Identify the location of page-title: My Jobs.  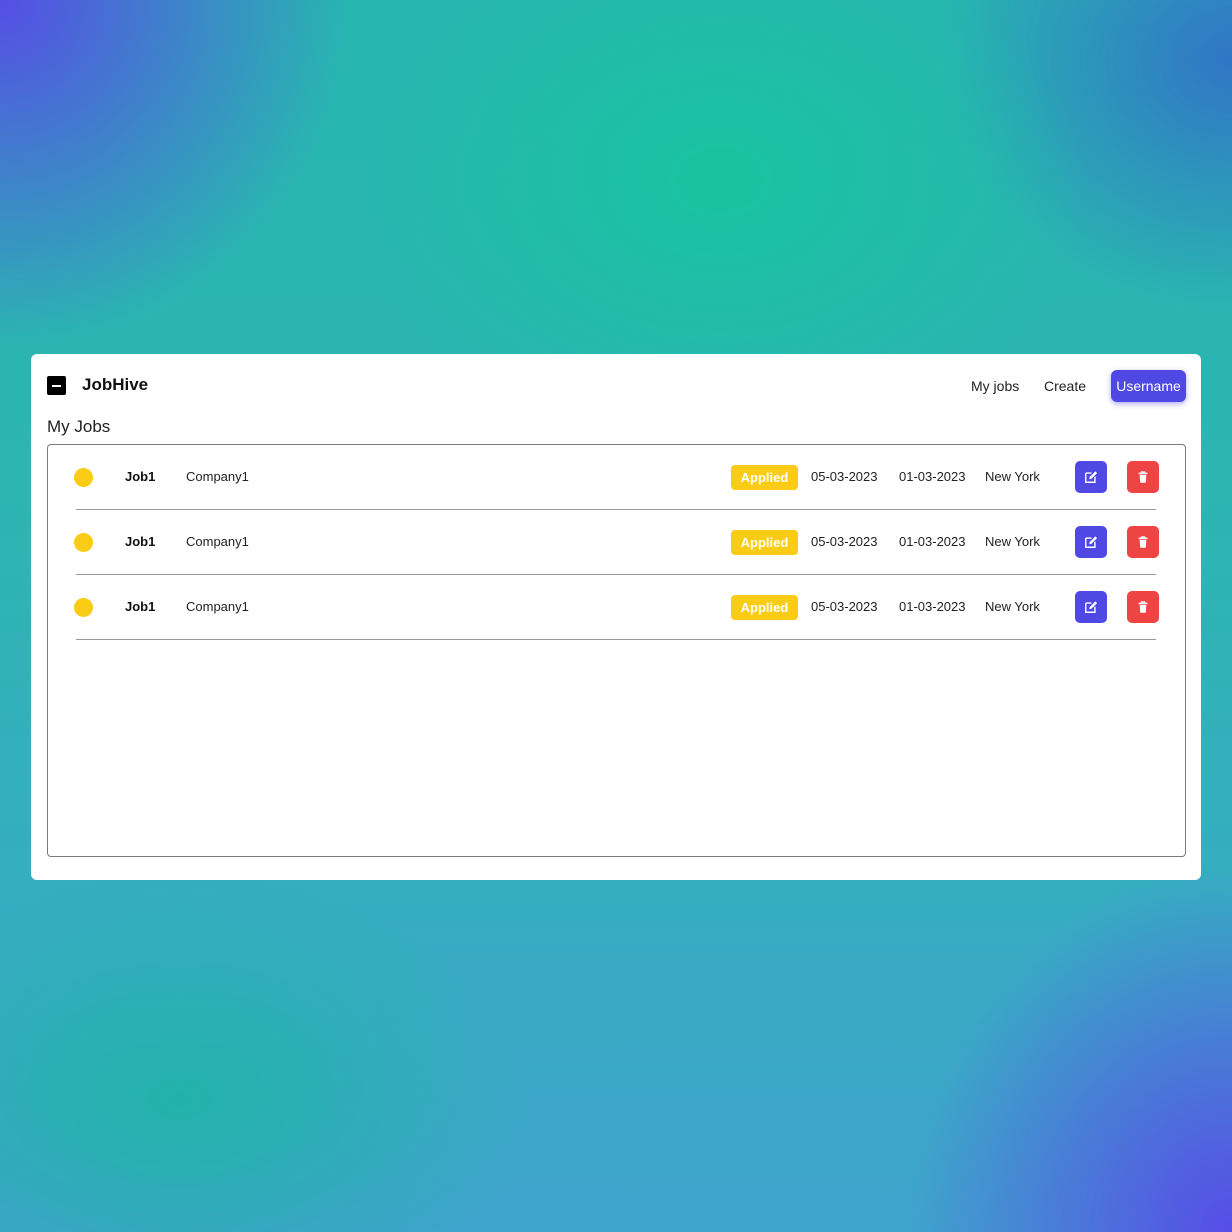
(79, 426).